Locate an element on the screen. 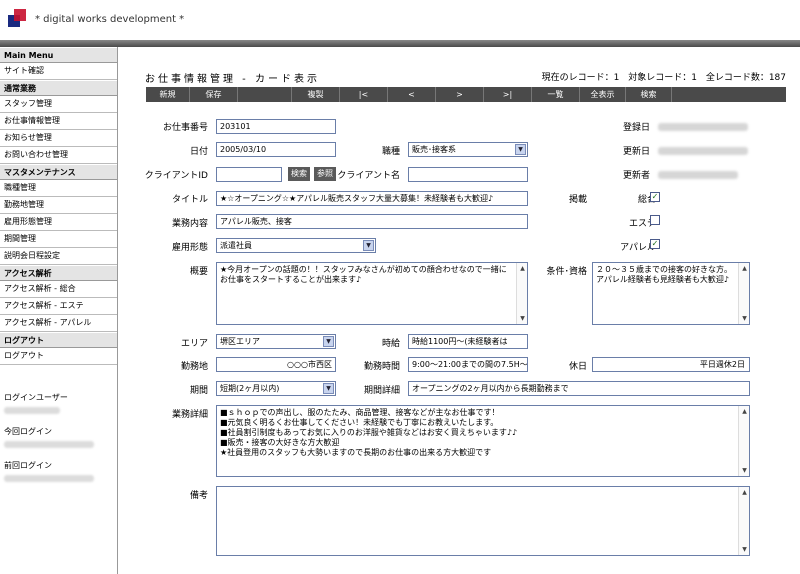  details-label: 業務詳細 is located at coordinates (189, 415).